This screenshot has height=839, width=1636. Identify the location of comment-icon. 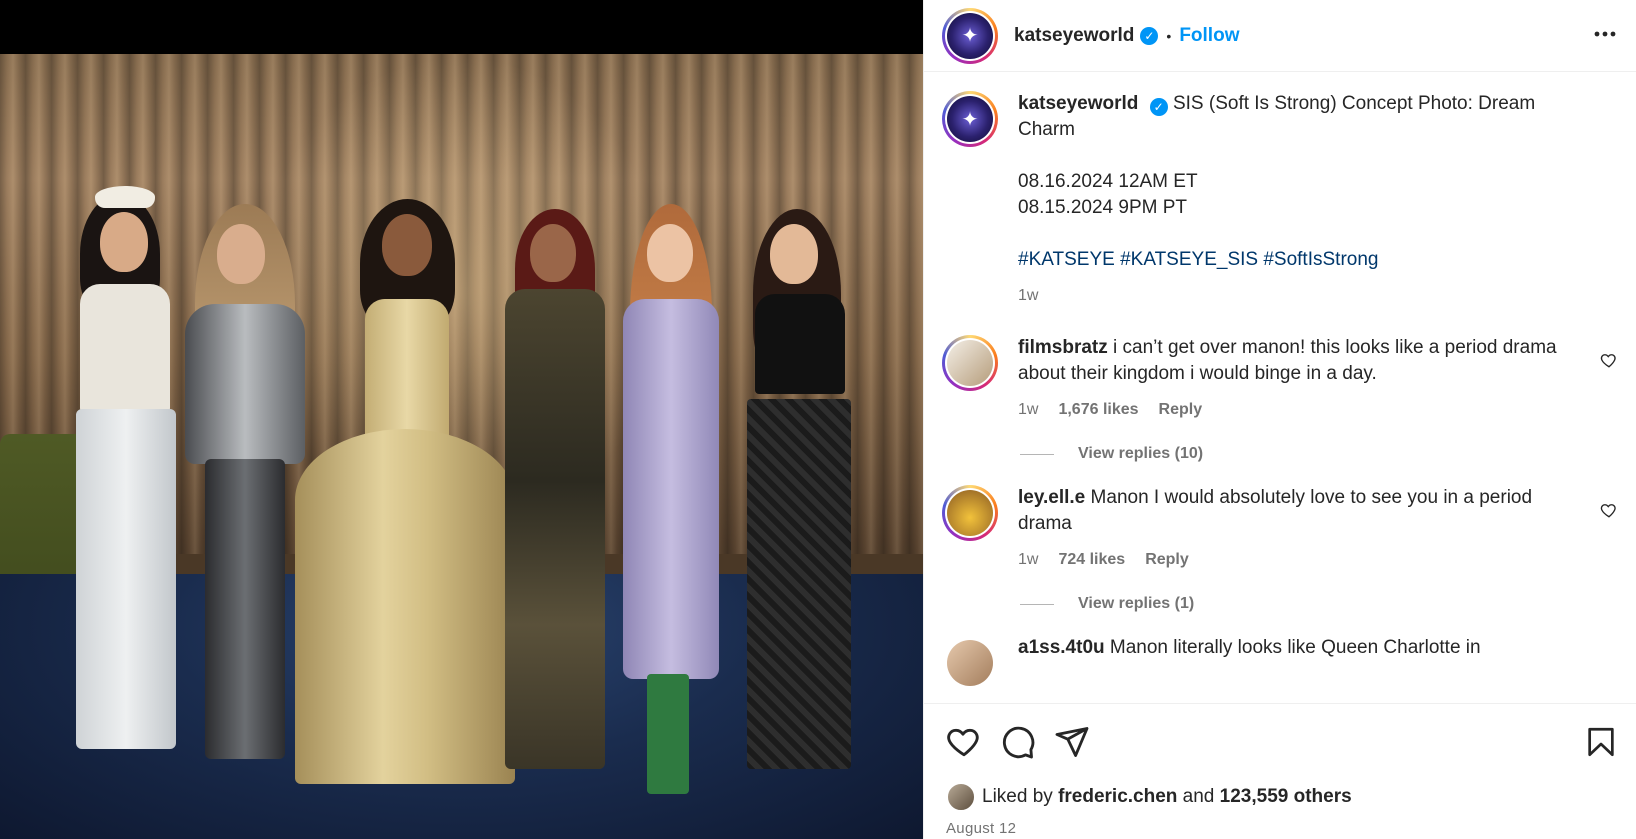
(1018, 742).